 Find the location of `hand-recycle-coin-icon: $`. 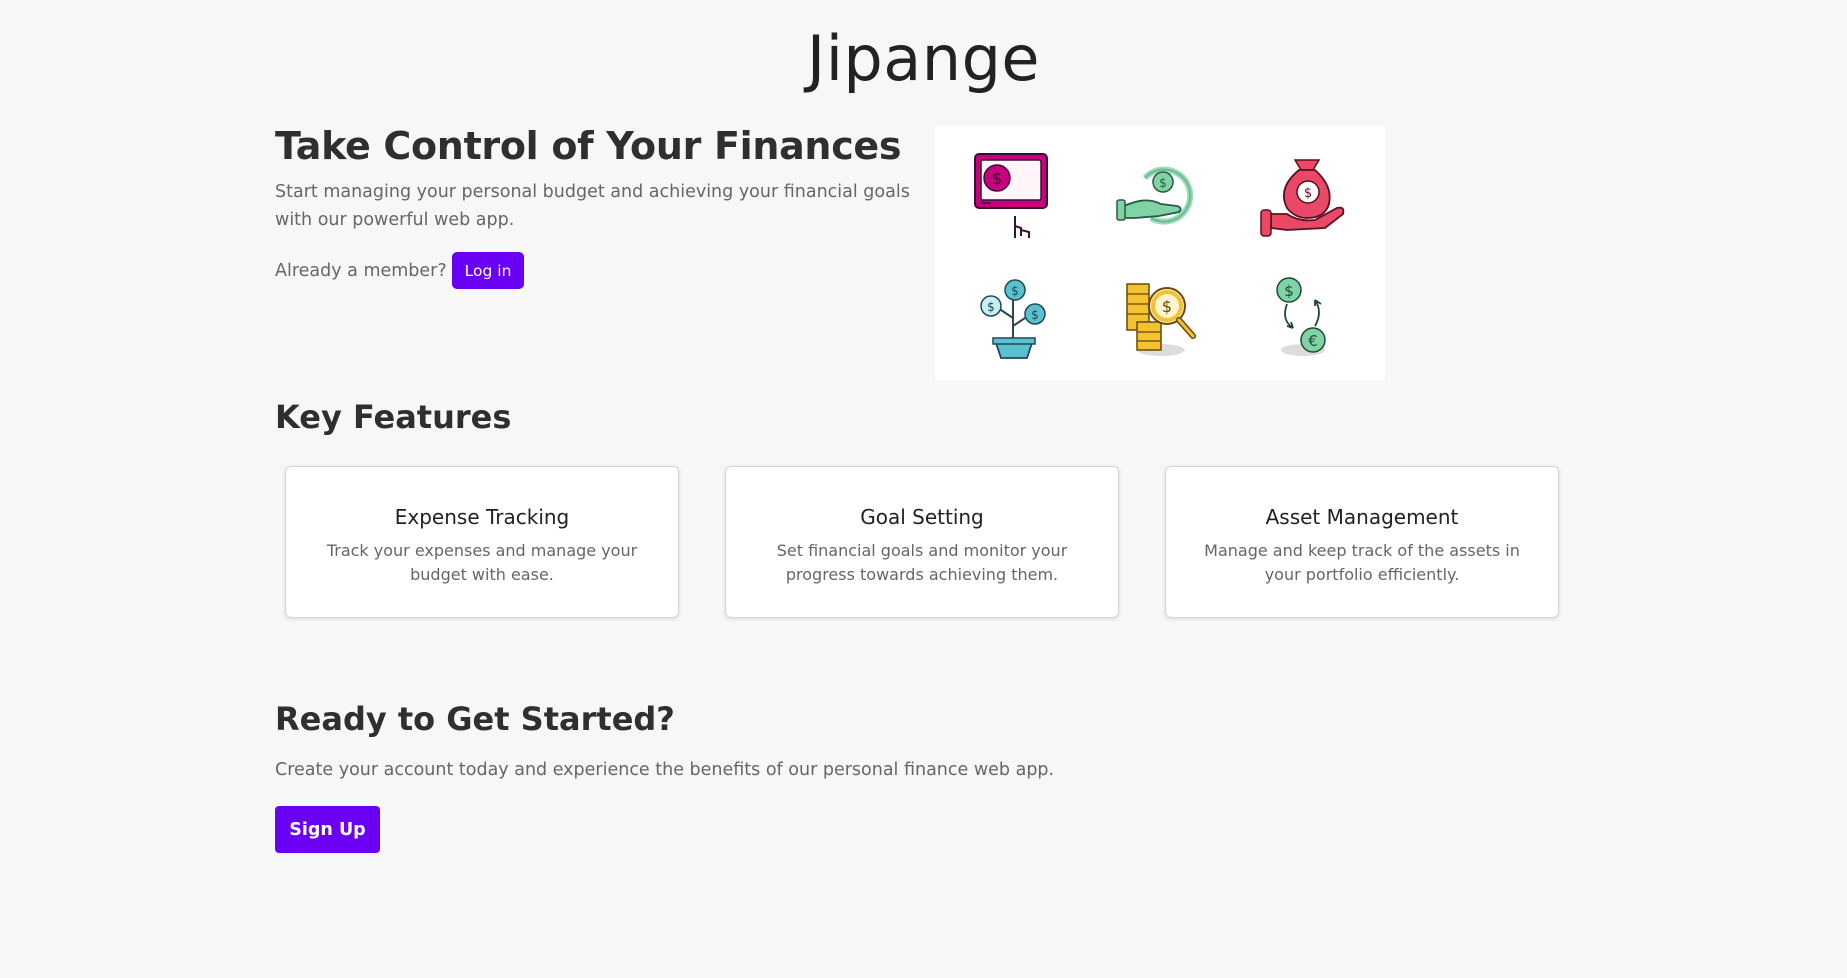

hand-recycle-coin-icon: $ is located at coordinates (1155, 195).